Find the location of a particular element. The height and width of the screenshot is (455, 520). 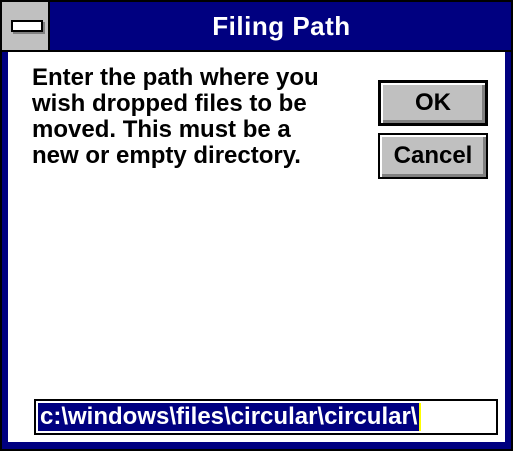

window-border-left is located at coordinates (5, 248).